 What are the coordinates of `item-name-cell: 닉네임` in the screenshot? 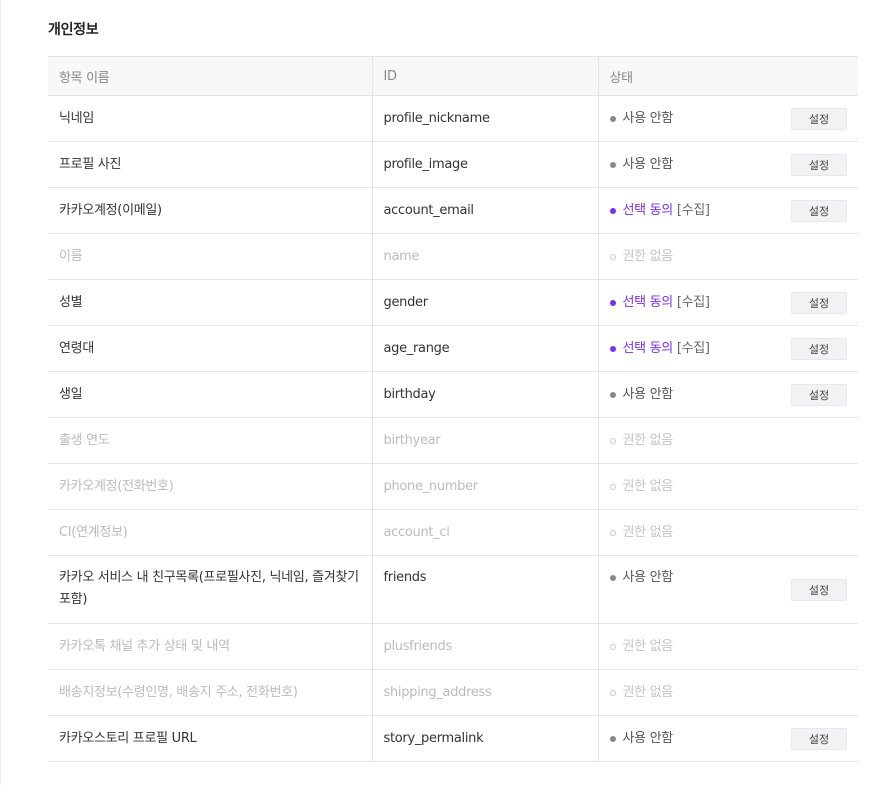 It's located at (210, 118).